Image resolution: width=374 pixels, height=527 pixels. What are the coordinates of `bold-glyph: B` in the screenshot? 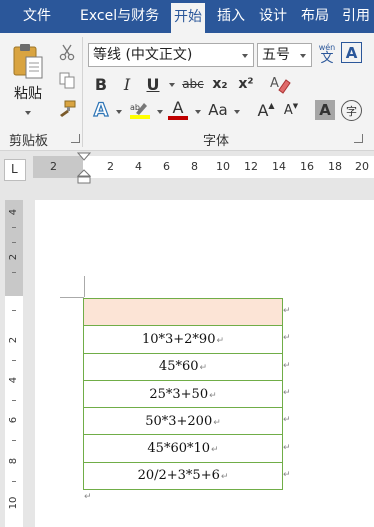 It's located at (101, 84).